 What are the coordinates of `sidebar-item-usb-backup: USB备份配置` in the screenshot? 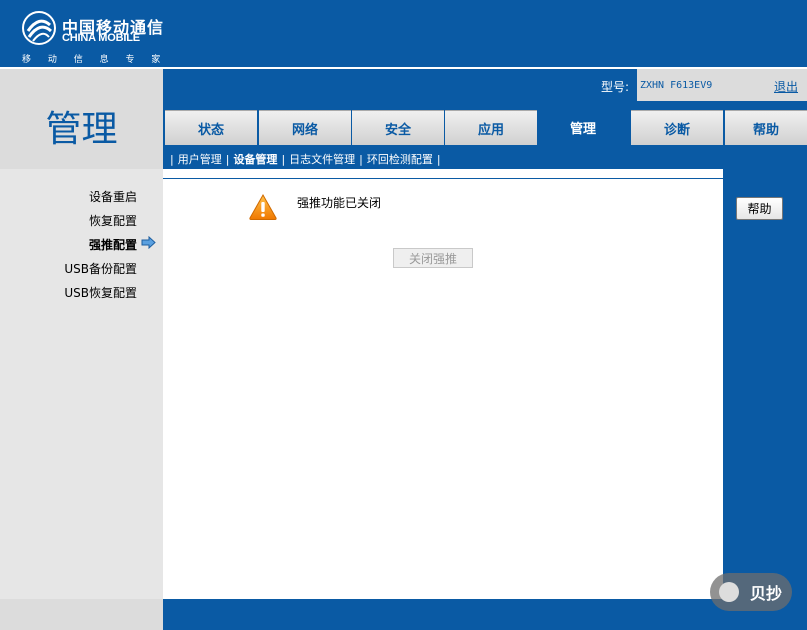 It's located at (100, 268).